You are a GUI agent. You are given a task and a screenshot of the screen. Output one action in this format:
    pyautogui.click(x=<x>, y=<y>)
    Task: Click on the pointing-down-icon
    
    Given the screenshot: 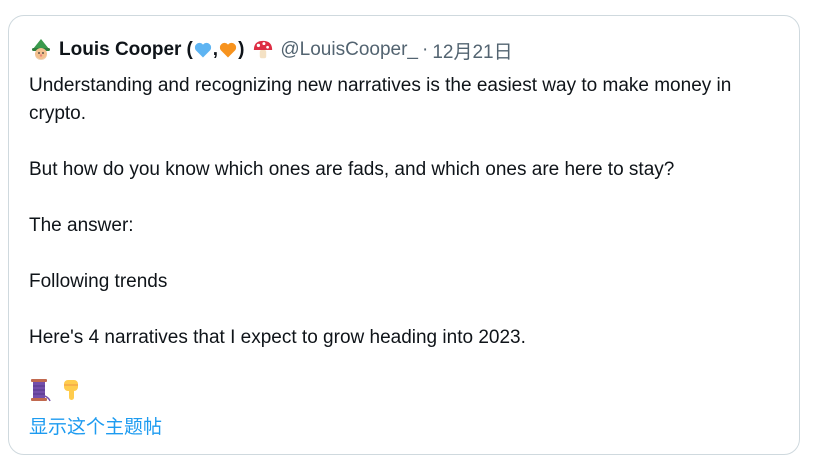 What is the action you would take?
    pyautogui.click(x=71, y=390)
    